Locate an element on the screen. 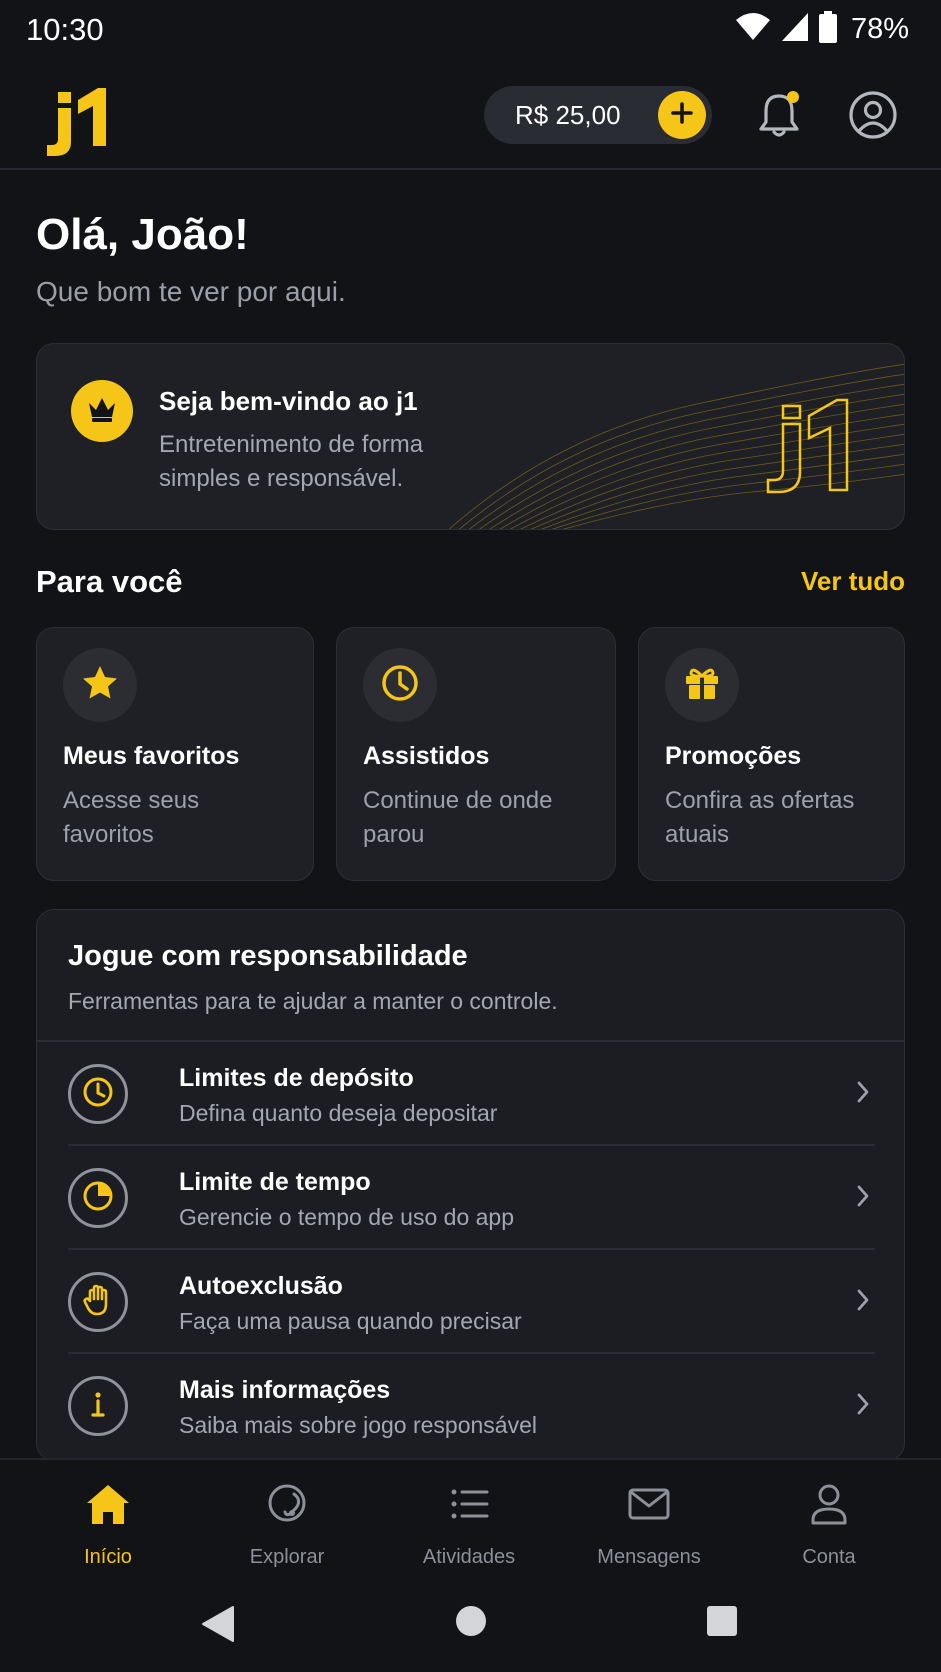  self-exclusion-icon-ring is located at coordinates (98, 1302).